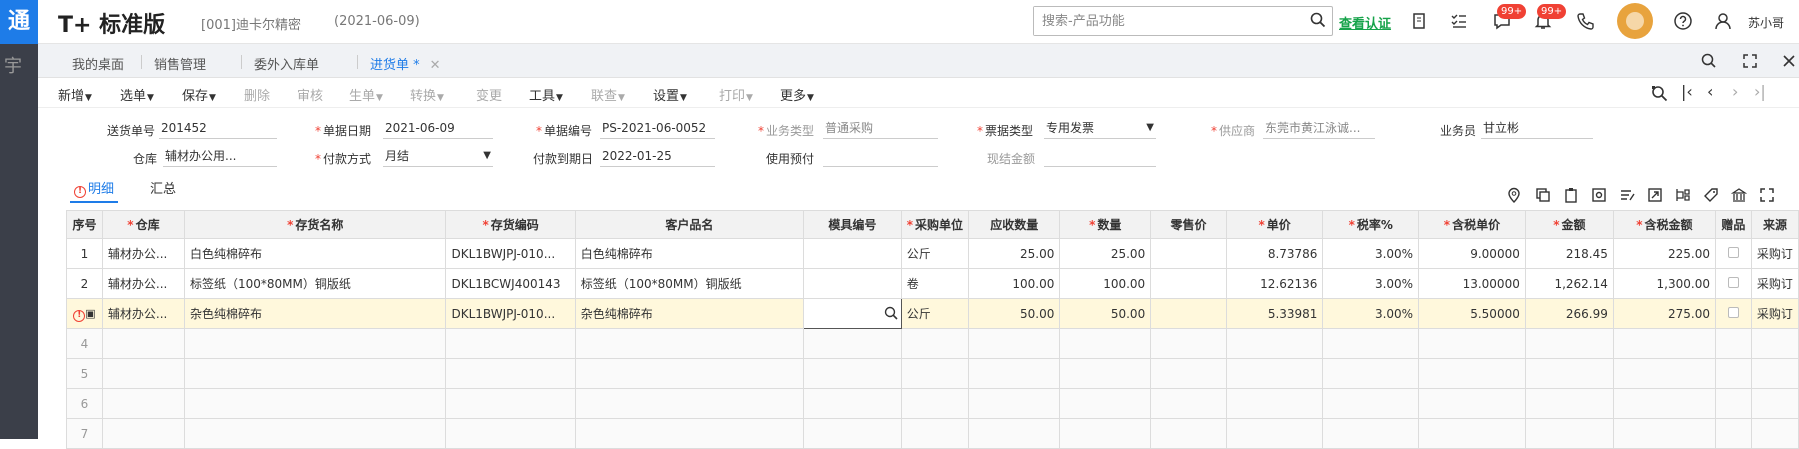  Describe the element at coordinates (315, 224) in the screenshot. I see `column-header: * 存货名称` at that location.